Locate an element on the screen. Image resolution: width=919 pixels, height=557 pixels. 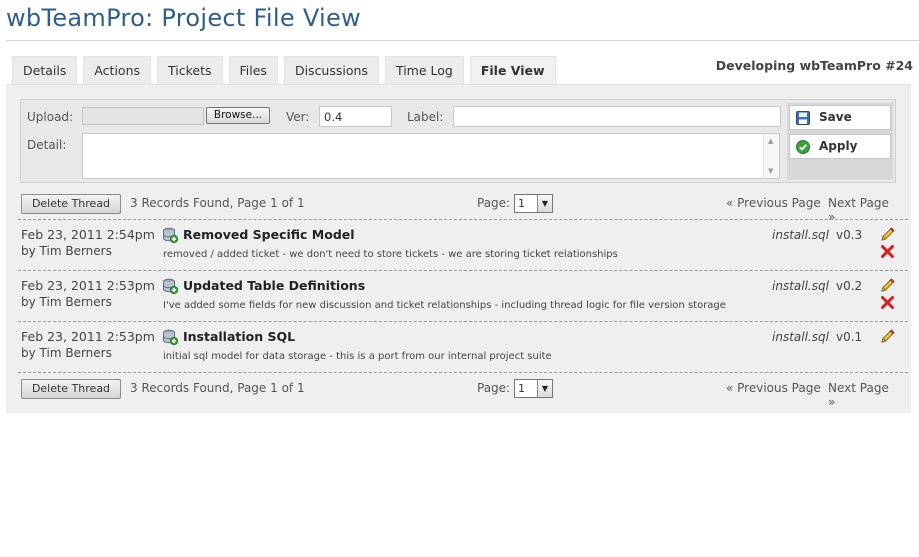
version-label: Ver: is located at coordinates (298, 117).